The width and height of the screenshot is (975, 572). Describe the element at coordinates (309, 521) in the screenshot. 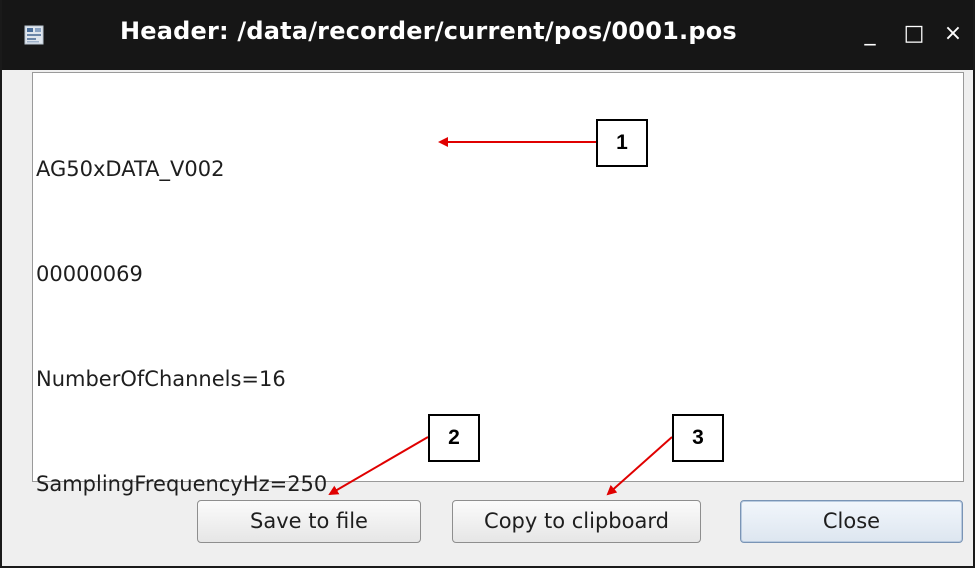

I see `save-to-file-button: Save to file` at that location.